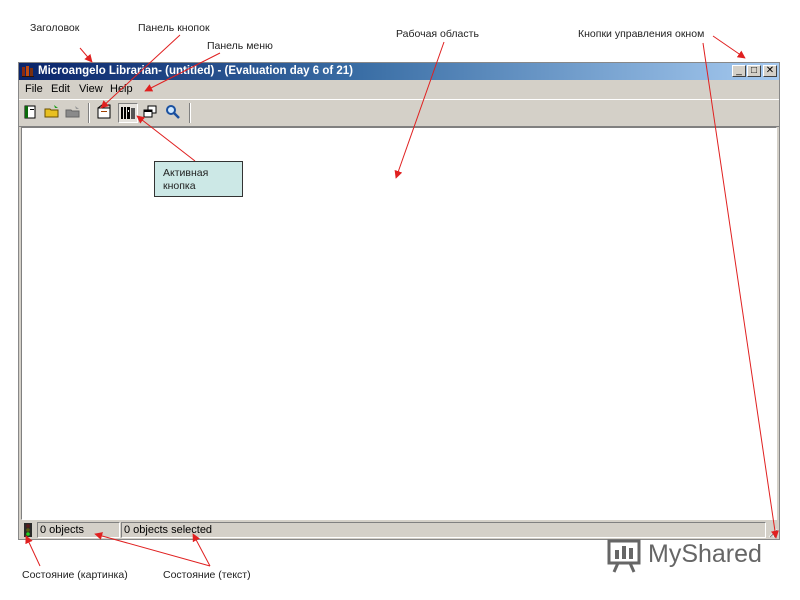 This screenshot has height=600, width=800. Describe the element at coordinates (207, 575) in the screenshot. I see `annotation-status-text-label: Состояние (текст)` at that location.